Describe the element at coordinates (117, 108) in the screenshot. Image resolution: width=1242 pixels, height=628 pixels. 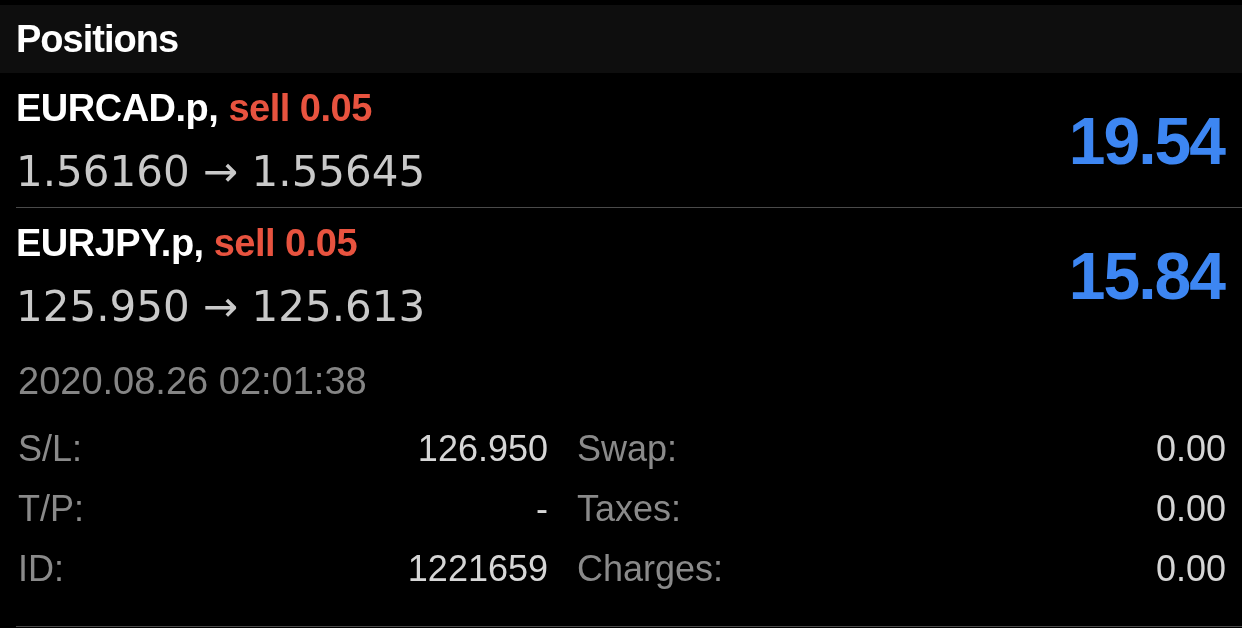
I see `symbol-name: EURCAD.p,` at that location.